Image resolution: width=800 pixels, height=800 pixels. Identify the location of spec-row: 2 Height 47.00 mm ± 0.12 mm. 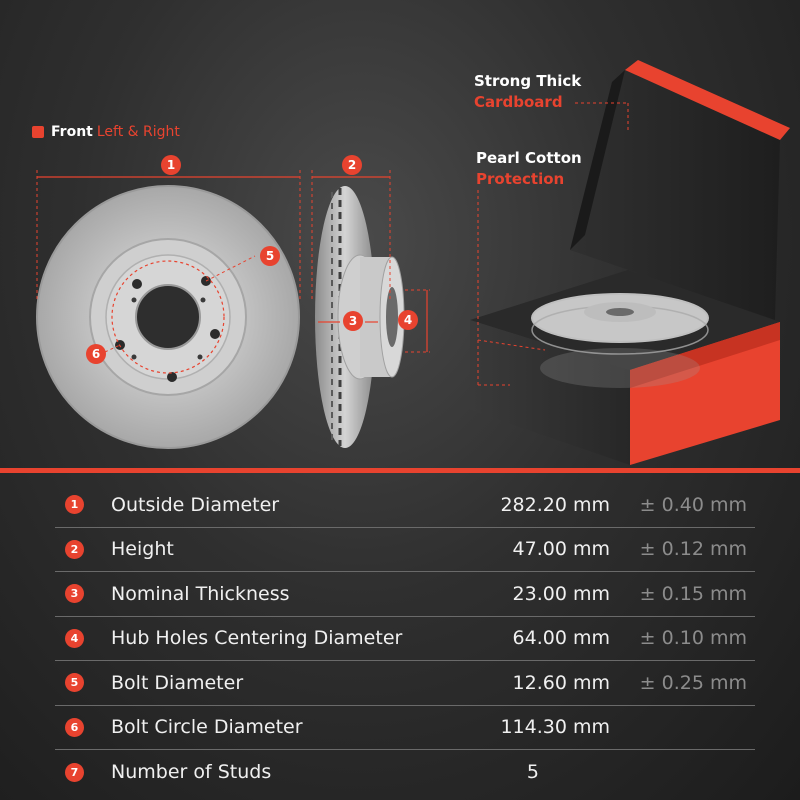
(405, 550).